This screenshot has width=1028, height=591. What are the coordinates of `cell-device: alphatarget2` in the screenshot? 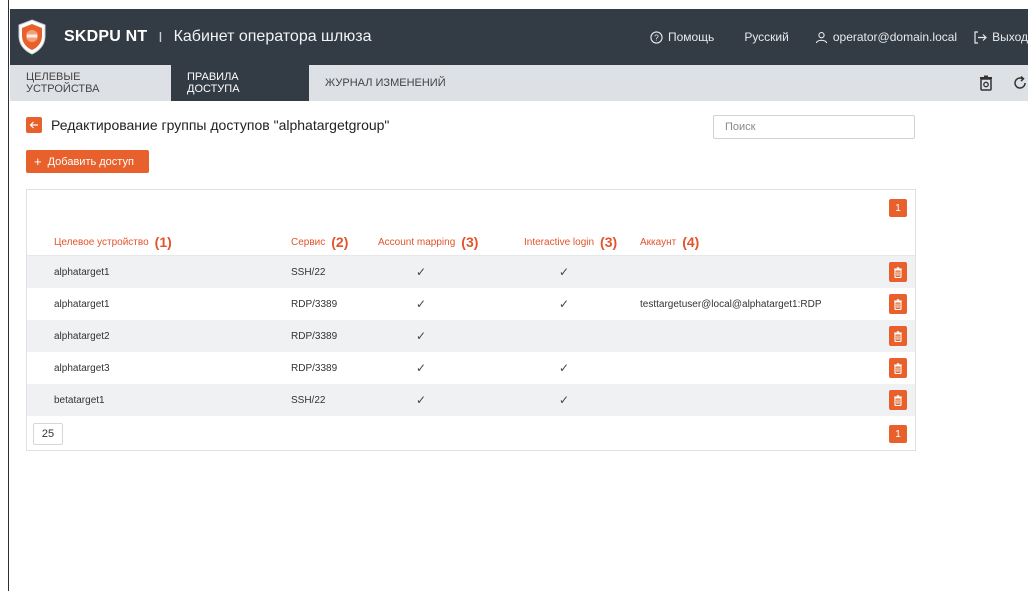 It's located at (82, 336).